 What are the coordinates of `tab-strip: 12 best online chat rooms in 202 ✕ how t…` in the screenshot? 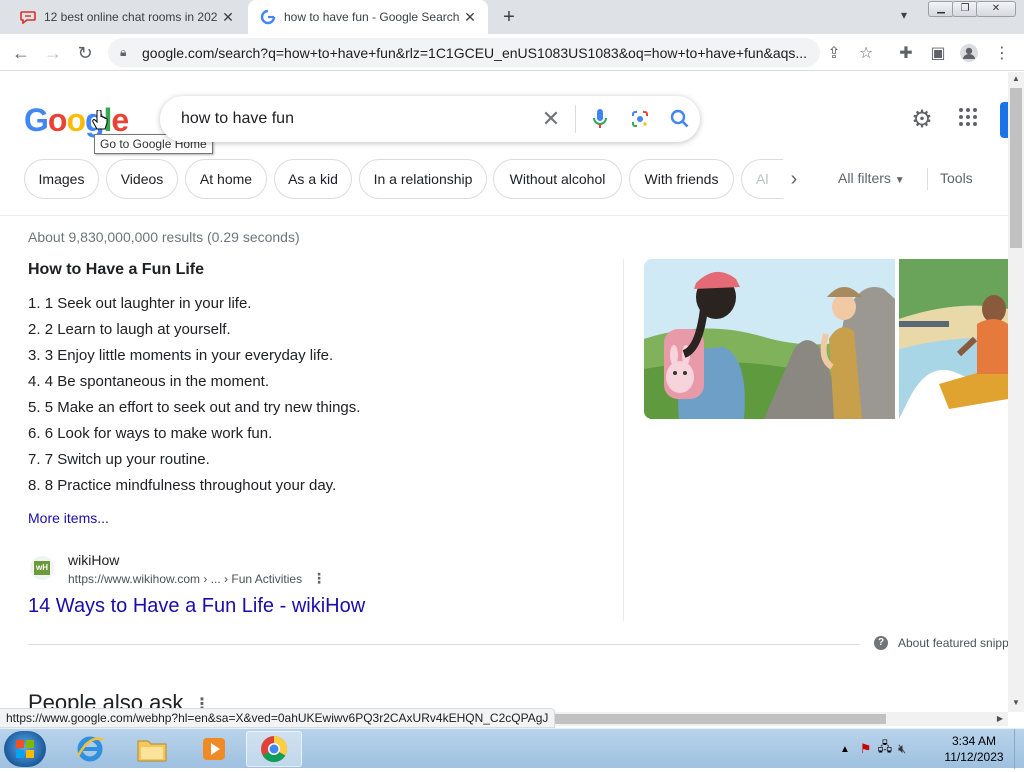 It's located at (512, 17).